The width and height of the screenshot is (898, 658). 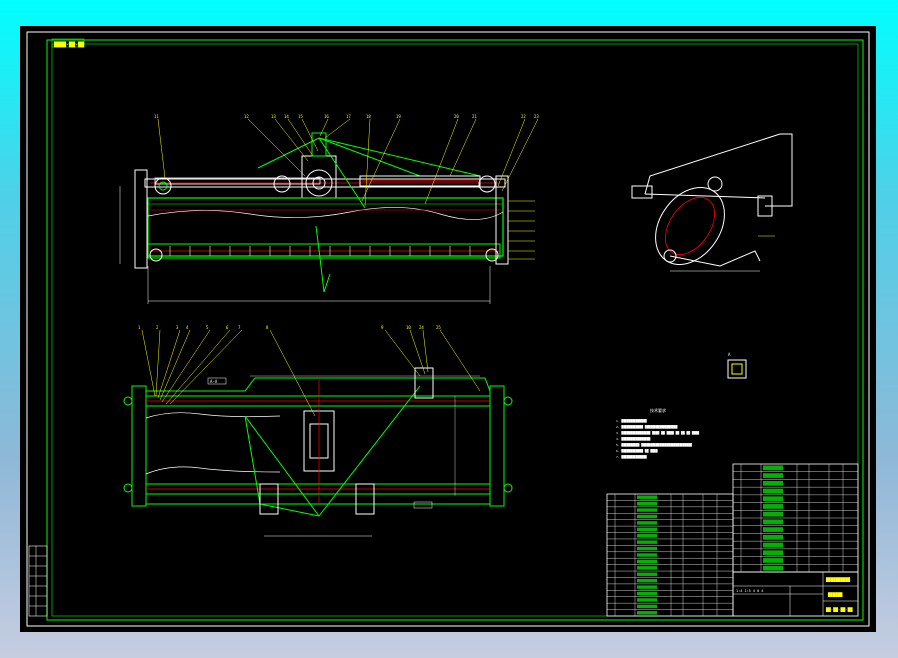 I want to click on title-name-1: ██████████, so click(x=838, y=579).